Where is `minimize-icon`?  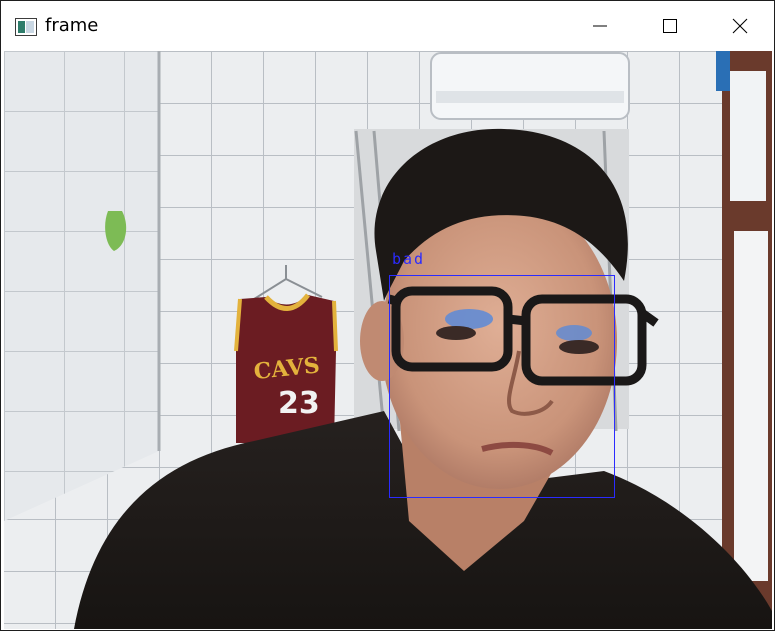 minimize-icon is located at coordinates (600, 26).